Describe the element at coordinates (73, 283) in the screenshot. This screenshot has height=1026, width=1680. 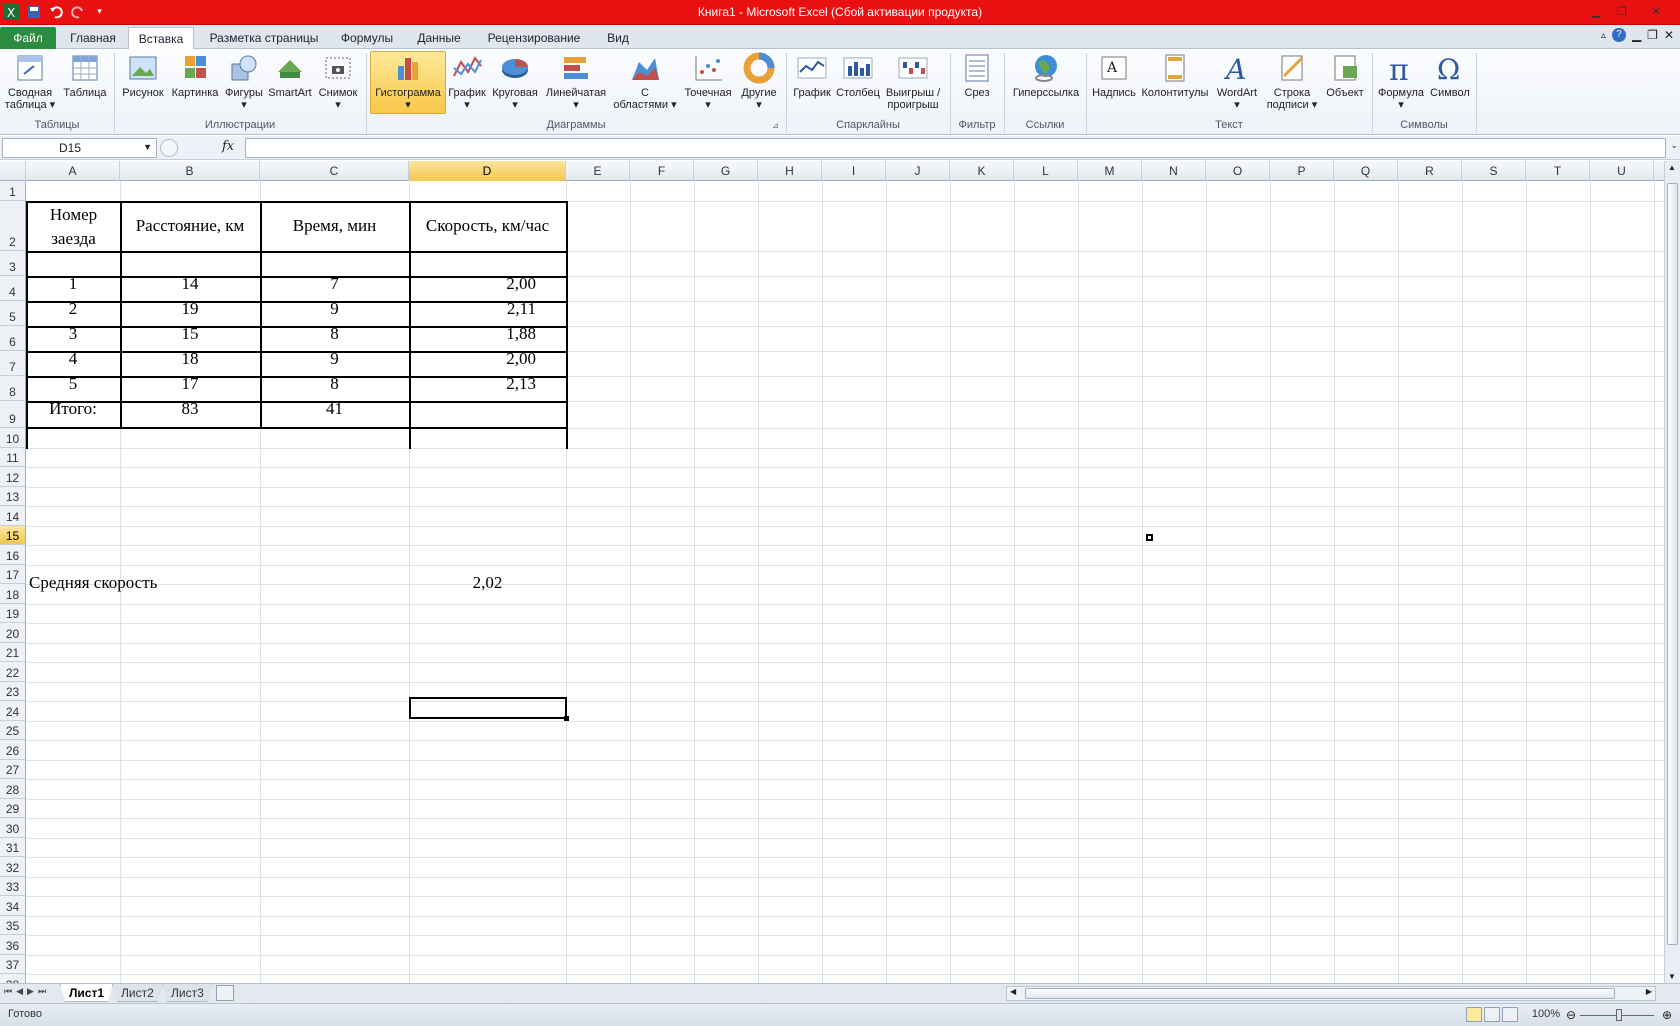
I see `table-cell: 1` at that location.